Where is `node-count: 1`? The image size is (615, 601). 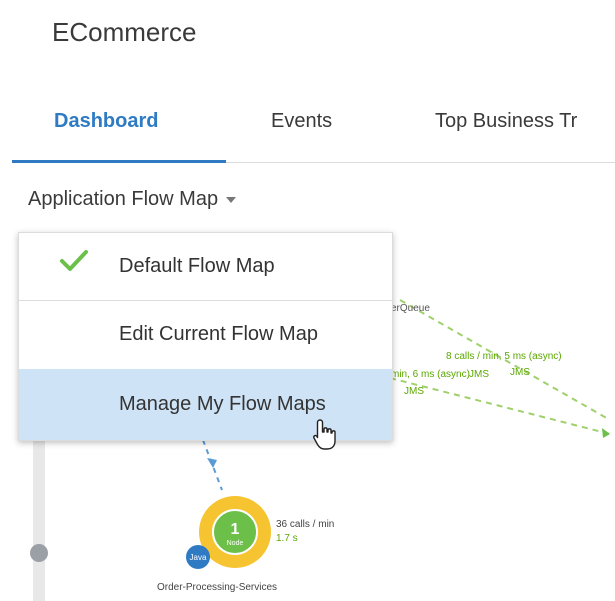 node-count: 1 is located at coordinates (235, 529).